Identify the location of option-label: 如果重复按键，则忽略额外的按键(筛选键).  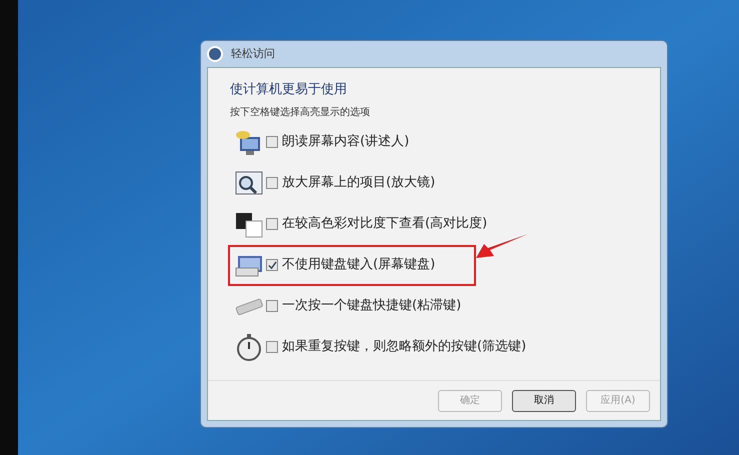
(404, 347).